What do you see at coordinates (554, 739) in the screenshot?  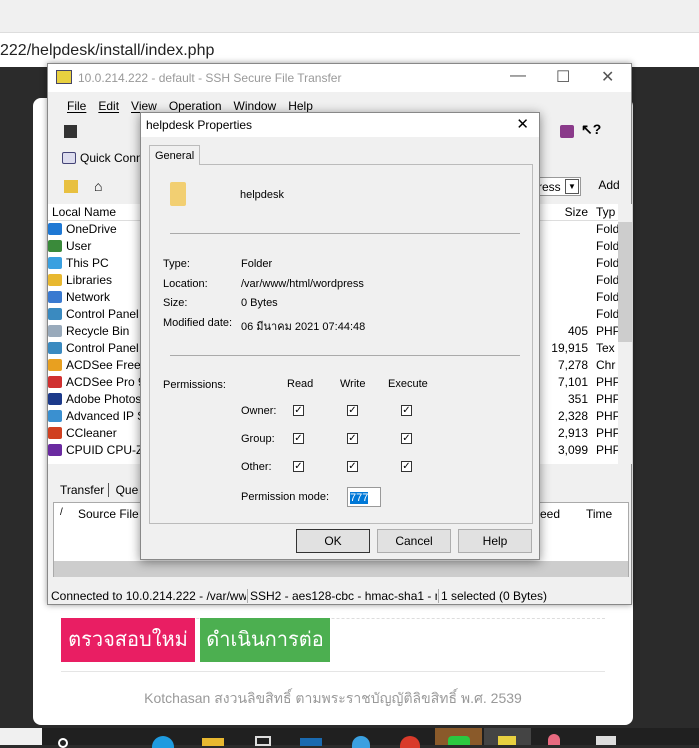 I see `app-icon` at bounding box center [554, 739].